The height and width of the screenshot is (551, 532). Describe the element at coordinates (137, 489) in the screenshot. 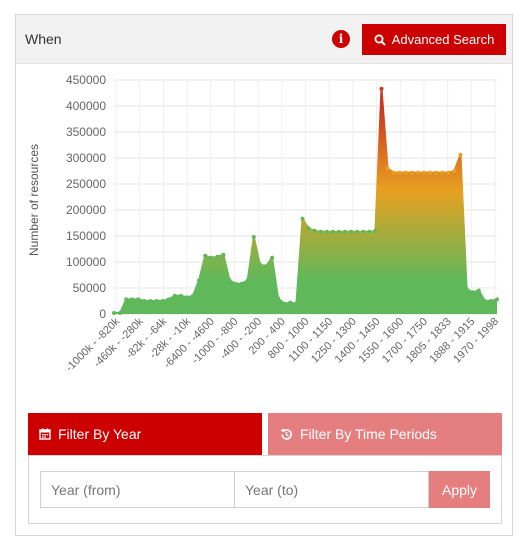

I see `year-from-input: Year (from)` at that location.